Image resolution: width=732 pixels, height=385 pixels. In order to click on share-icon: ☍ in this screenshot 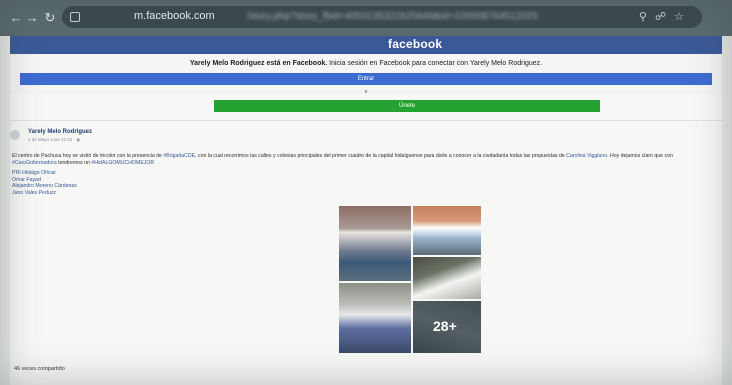, I will do `click(664, 17)`.